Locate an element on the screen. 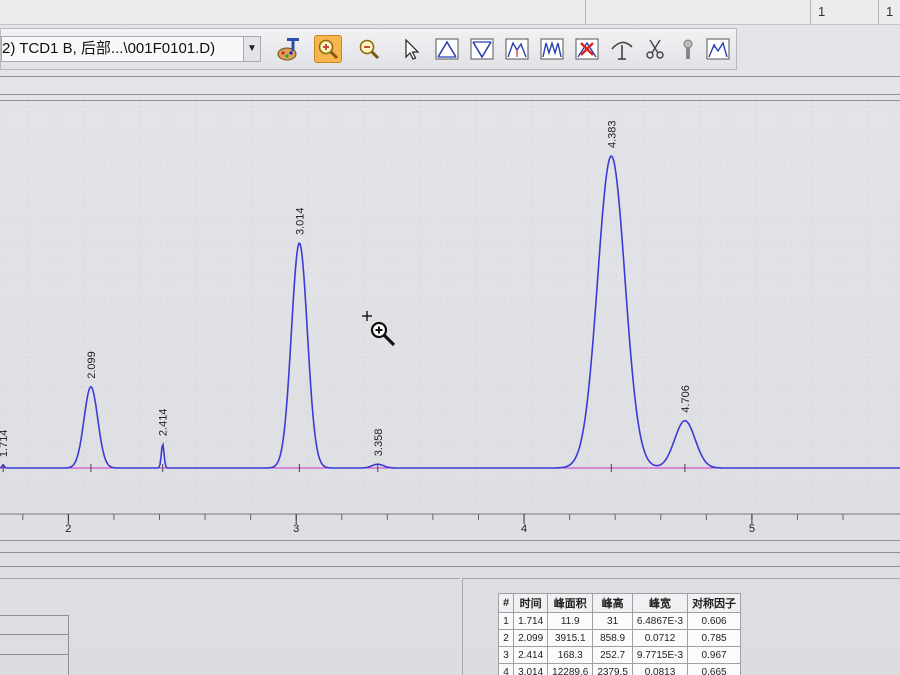 This screenshot has height=675, width=900. column-header: 对称因子 is located at coordinates (714, 603).